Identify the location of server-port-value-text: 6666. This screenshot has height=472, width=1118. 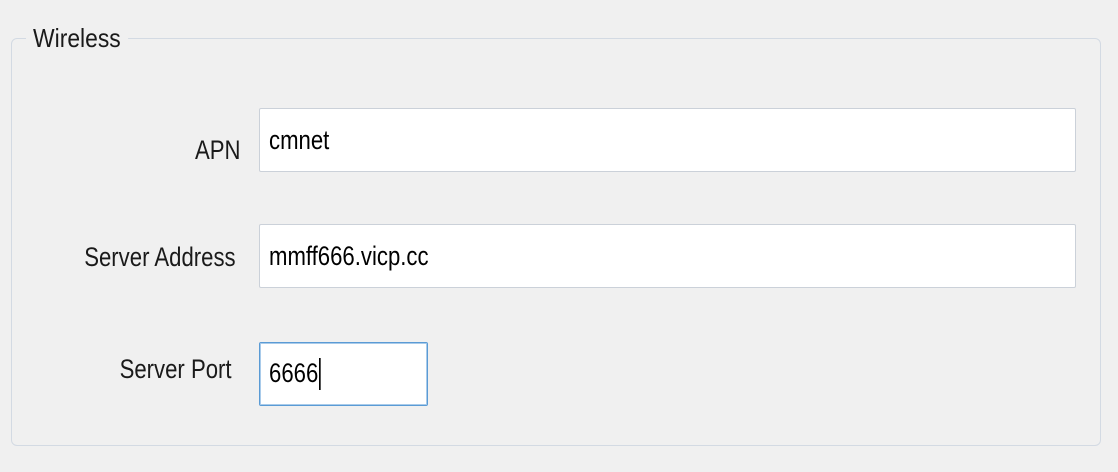
(294, 372).